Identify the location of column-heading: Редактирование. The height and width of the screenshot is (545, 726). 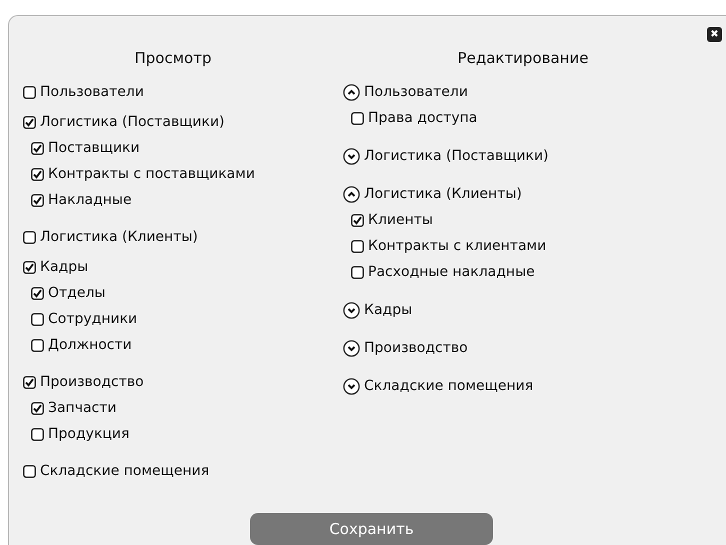
(523, 58).